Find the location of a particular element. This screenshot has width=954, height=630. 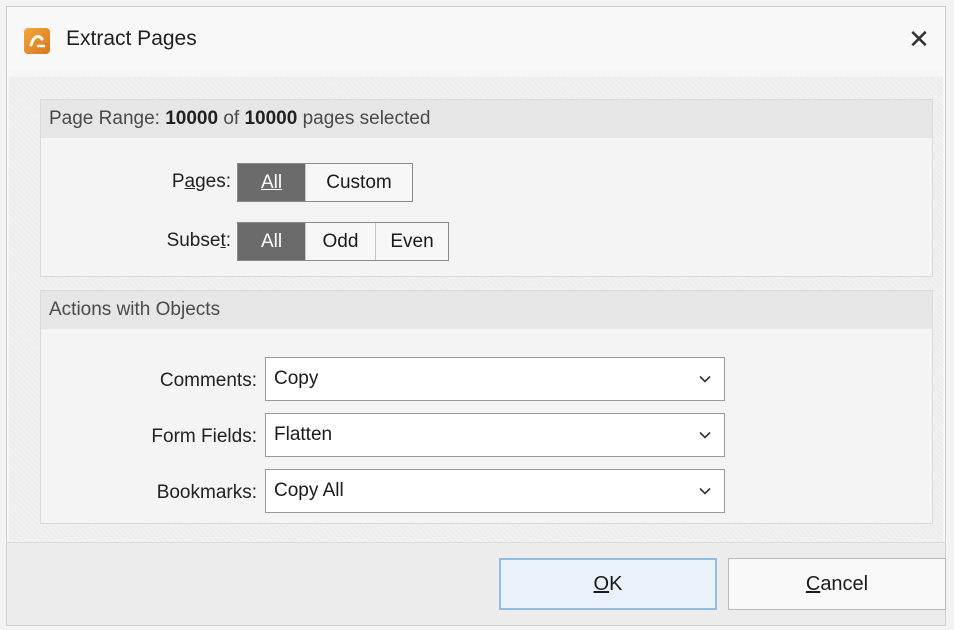

ok-button: OK is located at coordinates (608, 584).